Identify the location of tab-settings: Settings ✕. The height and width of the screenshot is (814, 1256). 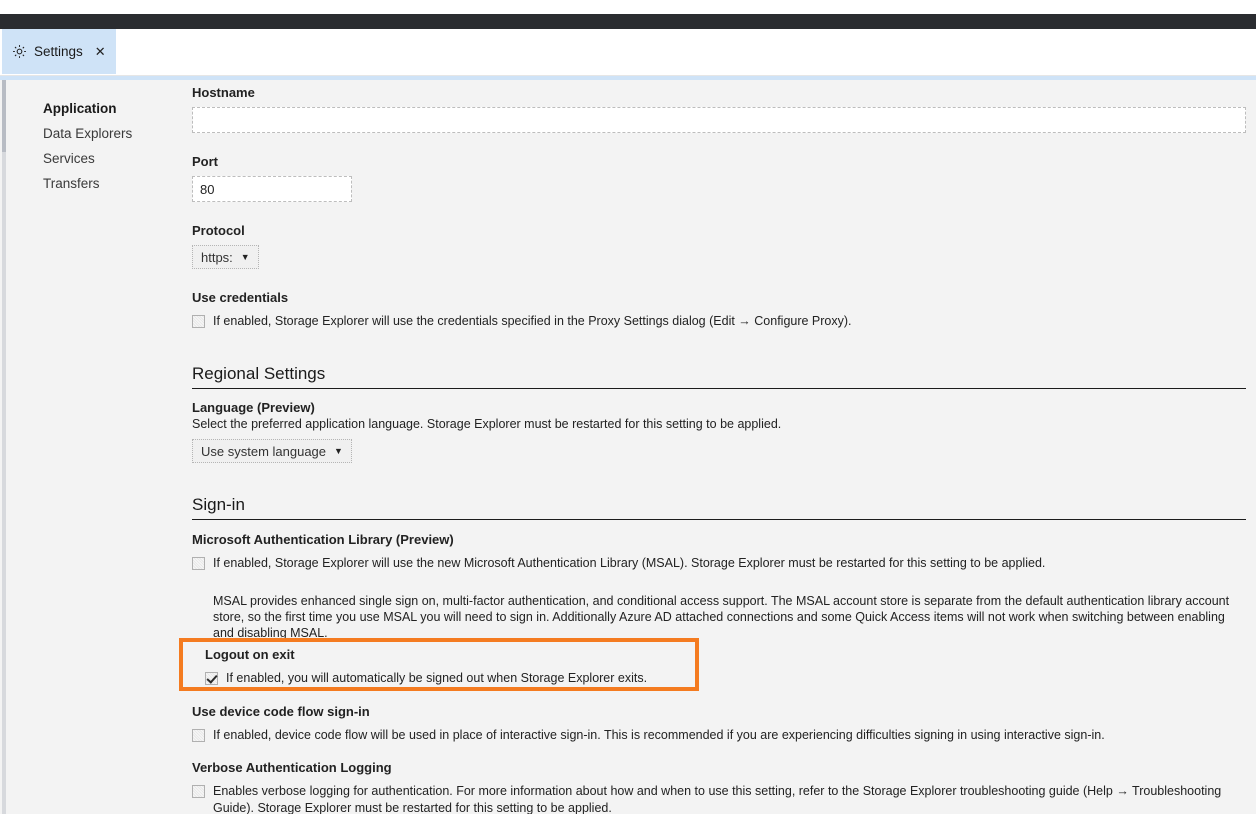
(59, 51).